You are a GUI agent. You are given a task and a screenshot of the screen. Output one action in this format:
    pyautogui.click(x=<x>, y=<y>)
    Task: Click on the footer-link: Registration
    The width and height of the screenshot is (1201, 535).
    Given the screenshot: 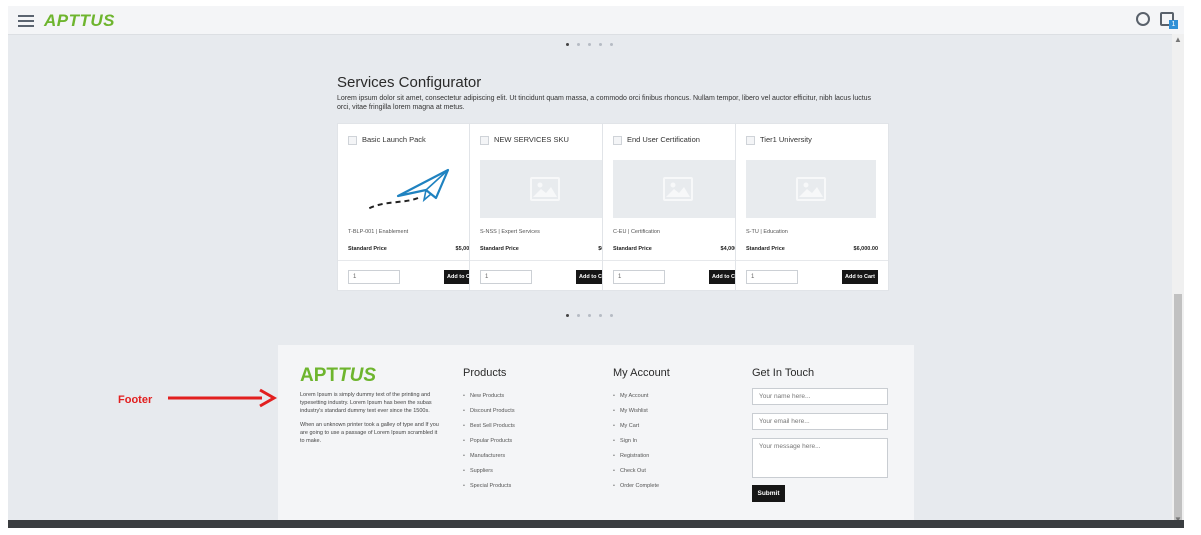 What is the action you would take?
    pyautogui.click(x=636, y=460)
    